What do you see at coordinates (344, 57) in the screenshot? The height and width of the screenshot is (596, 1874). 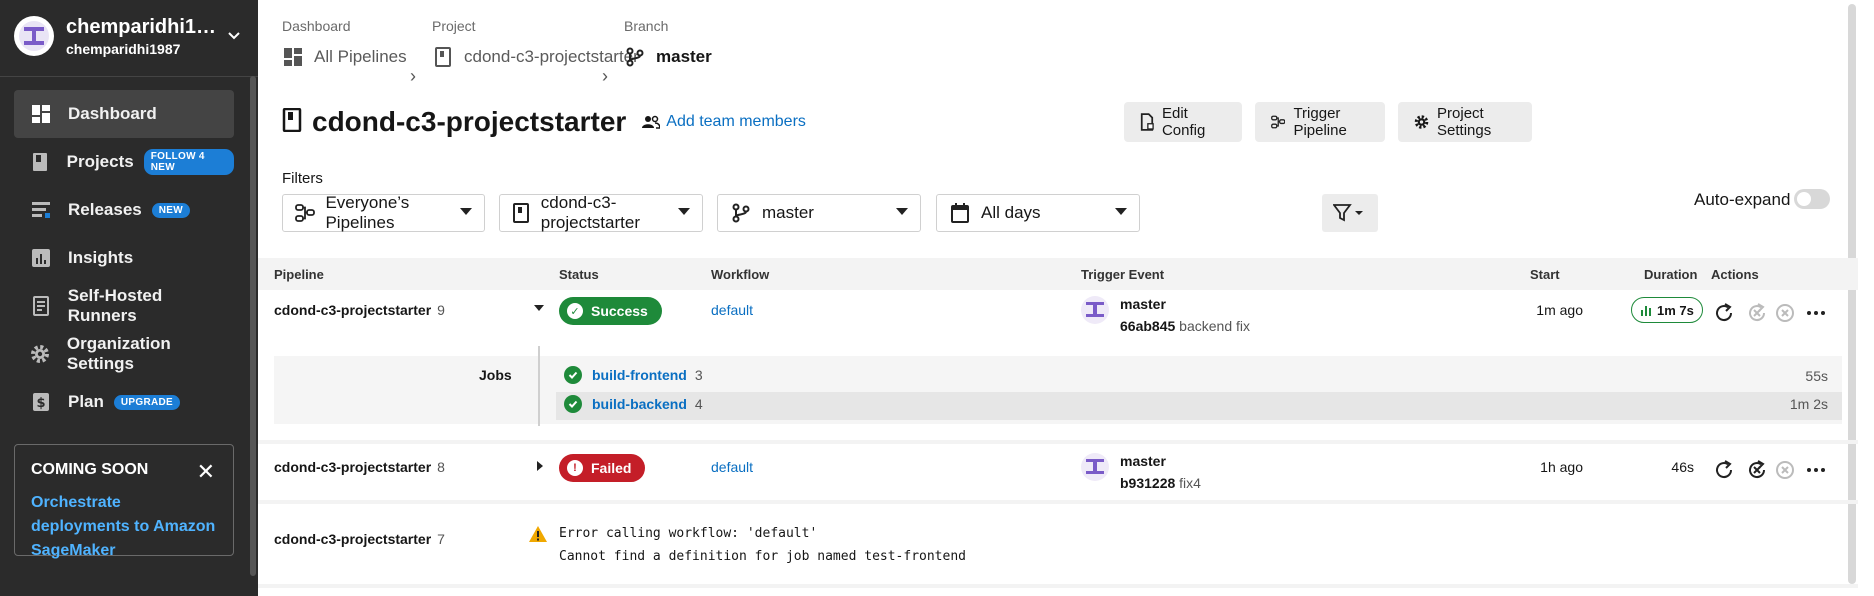 I see `all-pipelines-link: All Pipelines` at bounding box center [344, 57].